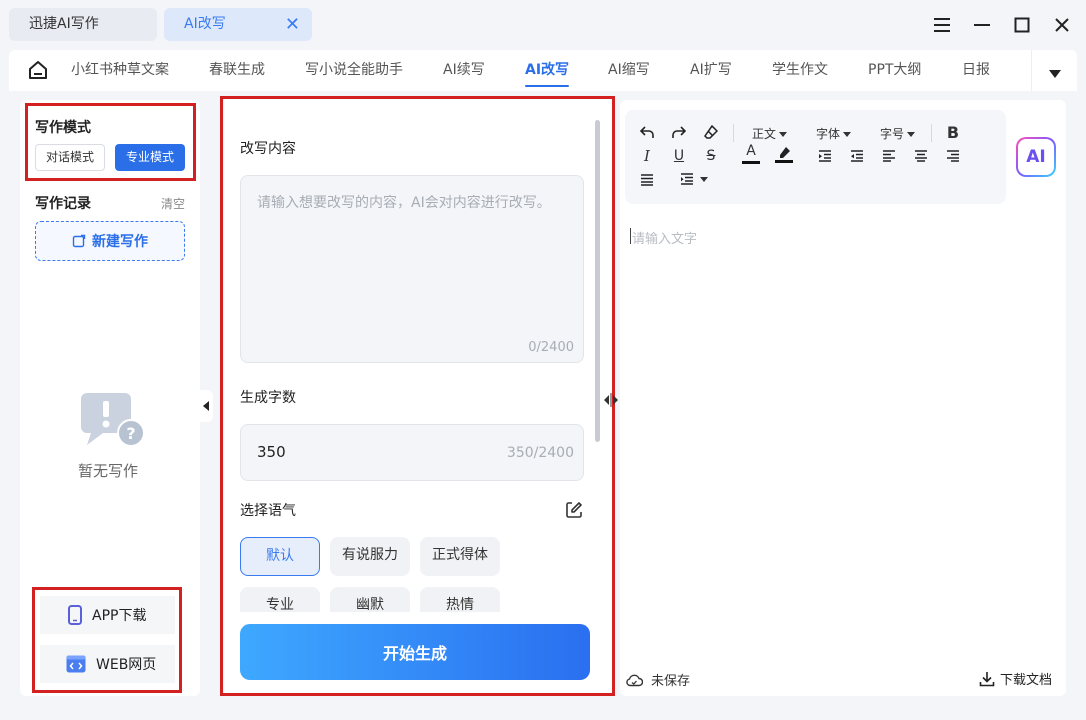  What do you see at coordinates (1031, 70) in the screenshot?
I see `nav-divider` at bounding box center [1031, 70].